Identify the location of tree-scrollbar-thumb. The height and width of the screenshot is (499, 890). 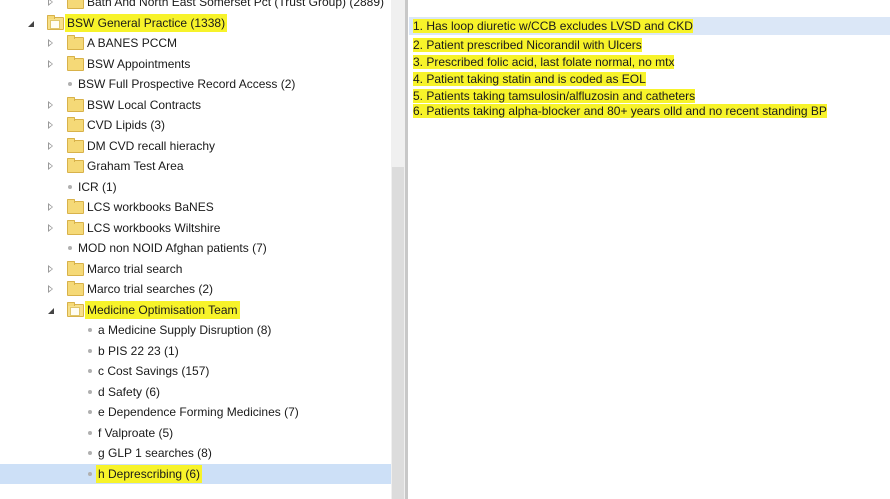
(398, 333).